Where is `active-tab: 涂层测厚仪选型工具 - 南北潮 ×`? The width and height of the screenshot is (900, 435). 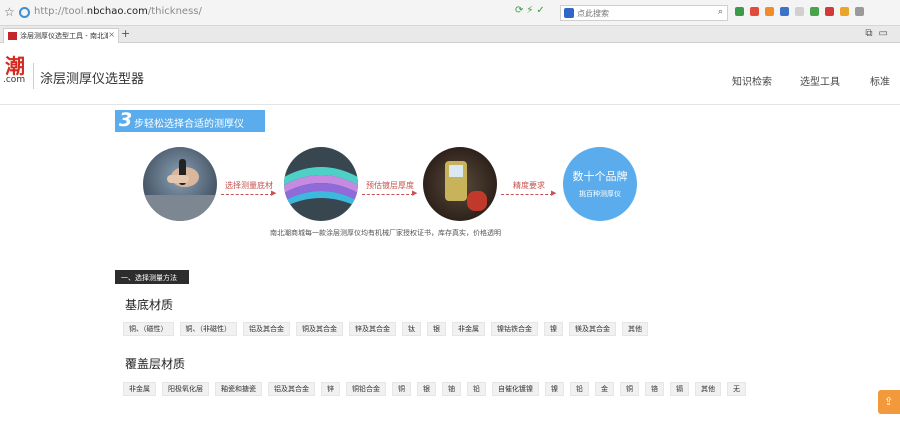 active-tab: 涂层测厚仪选型工具 - 南北潮 × is located at coordinates (61, 35).